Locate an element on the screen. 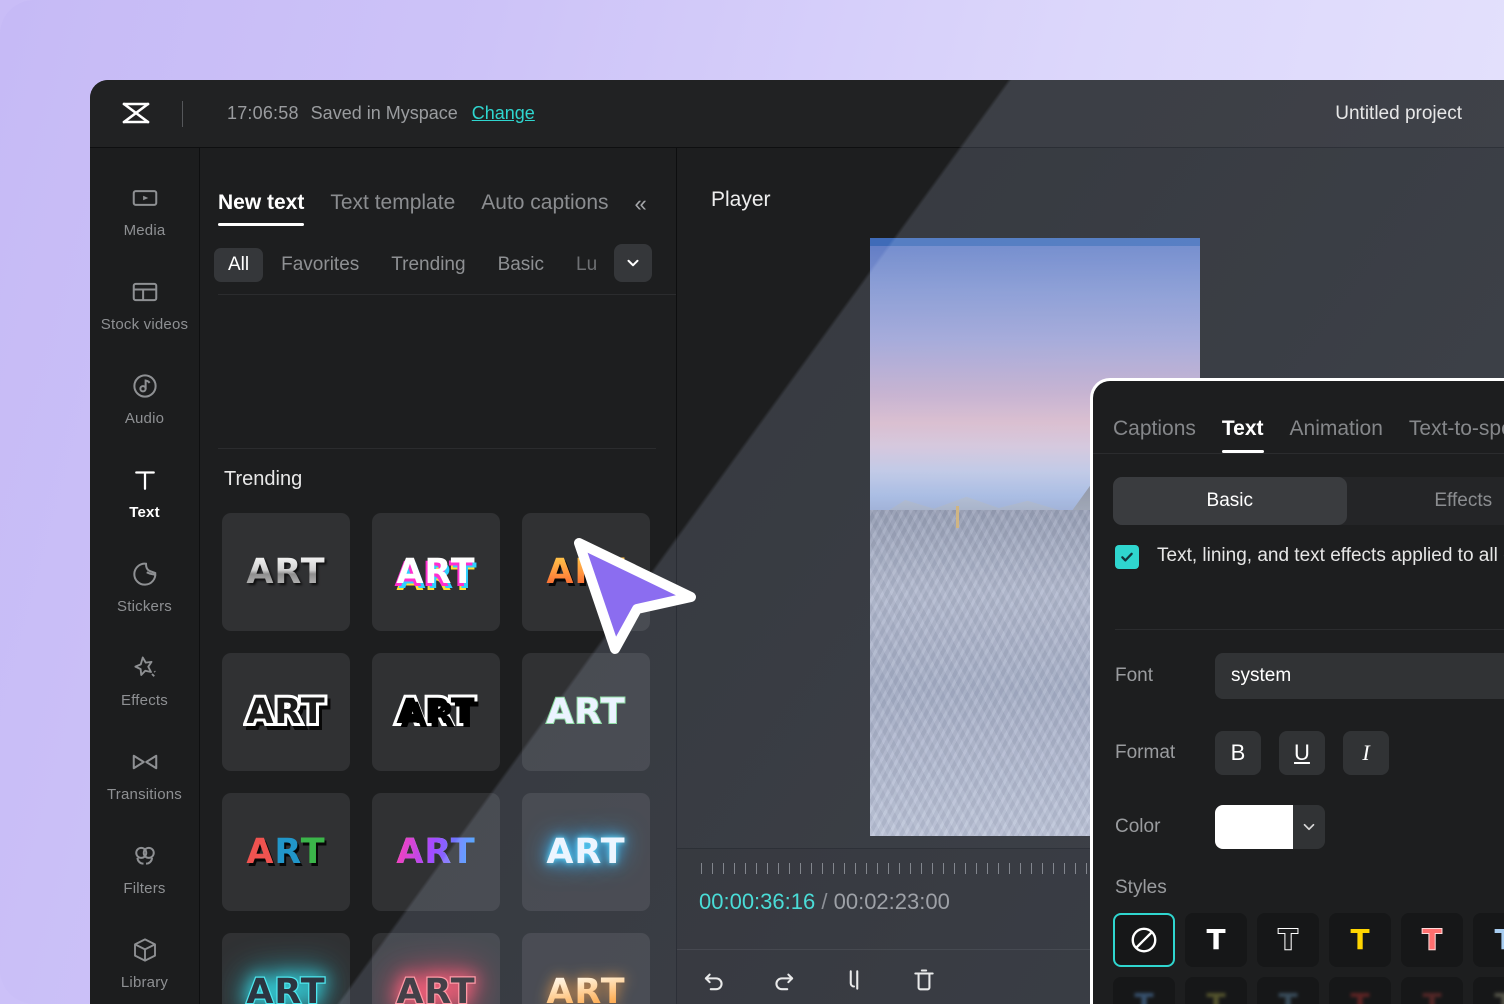  tab-new-text: New text is located at coordinates (261, 208).